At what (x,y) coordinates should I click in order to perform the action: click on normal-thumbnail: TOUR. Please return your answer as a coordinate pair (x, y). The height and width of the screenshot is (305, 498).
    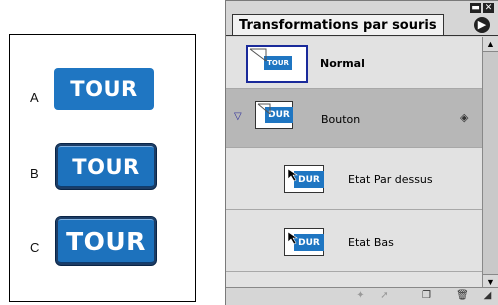
    Looking at the image, I should click on (277, 64).